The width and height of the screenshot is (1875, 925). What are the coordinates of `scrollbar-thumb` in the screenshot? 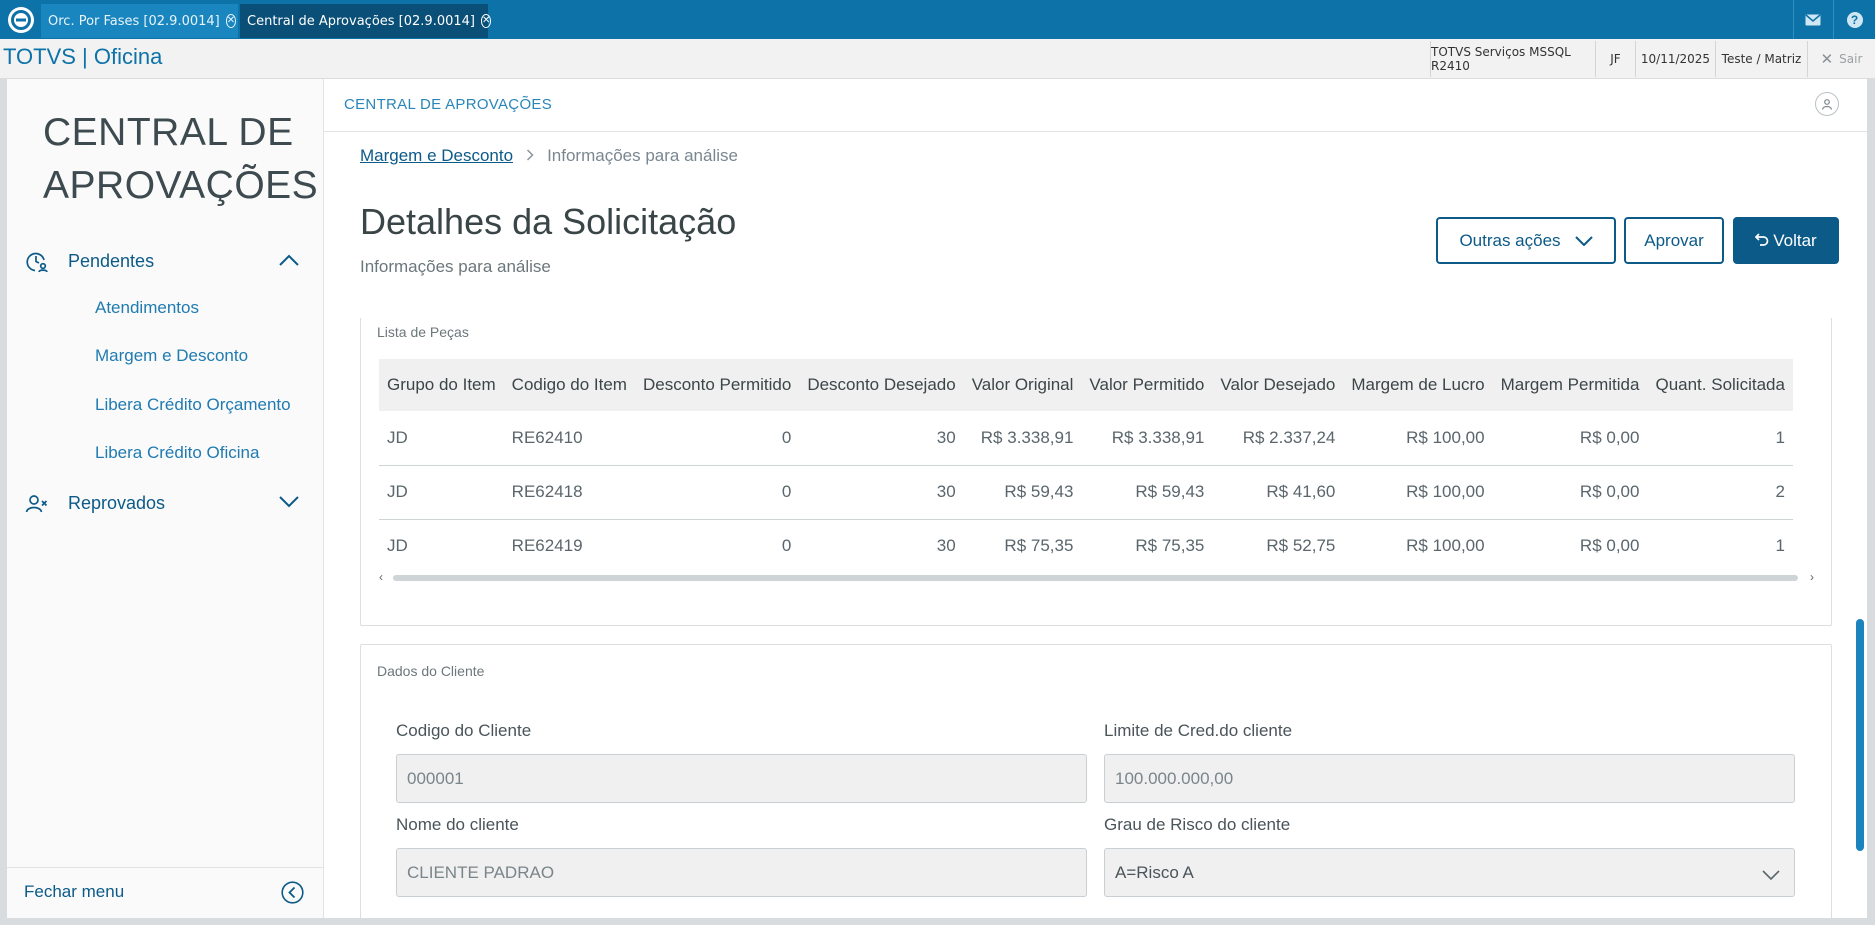 It's located at (1095, 578).